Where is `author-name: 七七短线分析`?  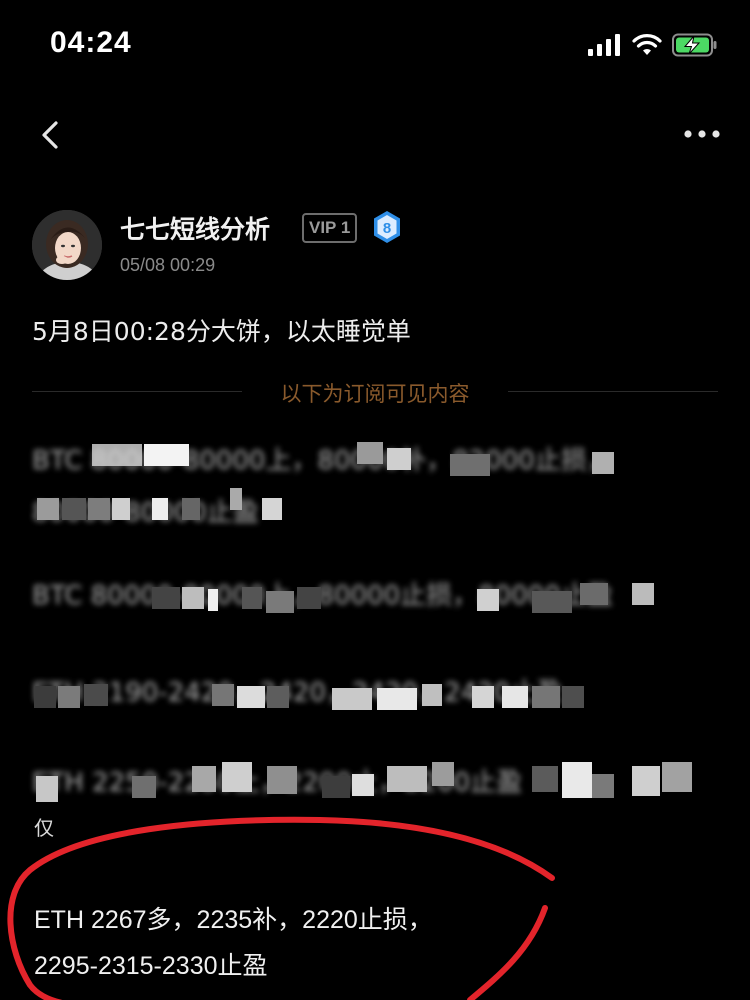
author-name: 七七短线分析 is located at coordinates (195, 228).